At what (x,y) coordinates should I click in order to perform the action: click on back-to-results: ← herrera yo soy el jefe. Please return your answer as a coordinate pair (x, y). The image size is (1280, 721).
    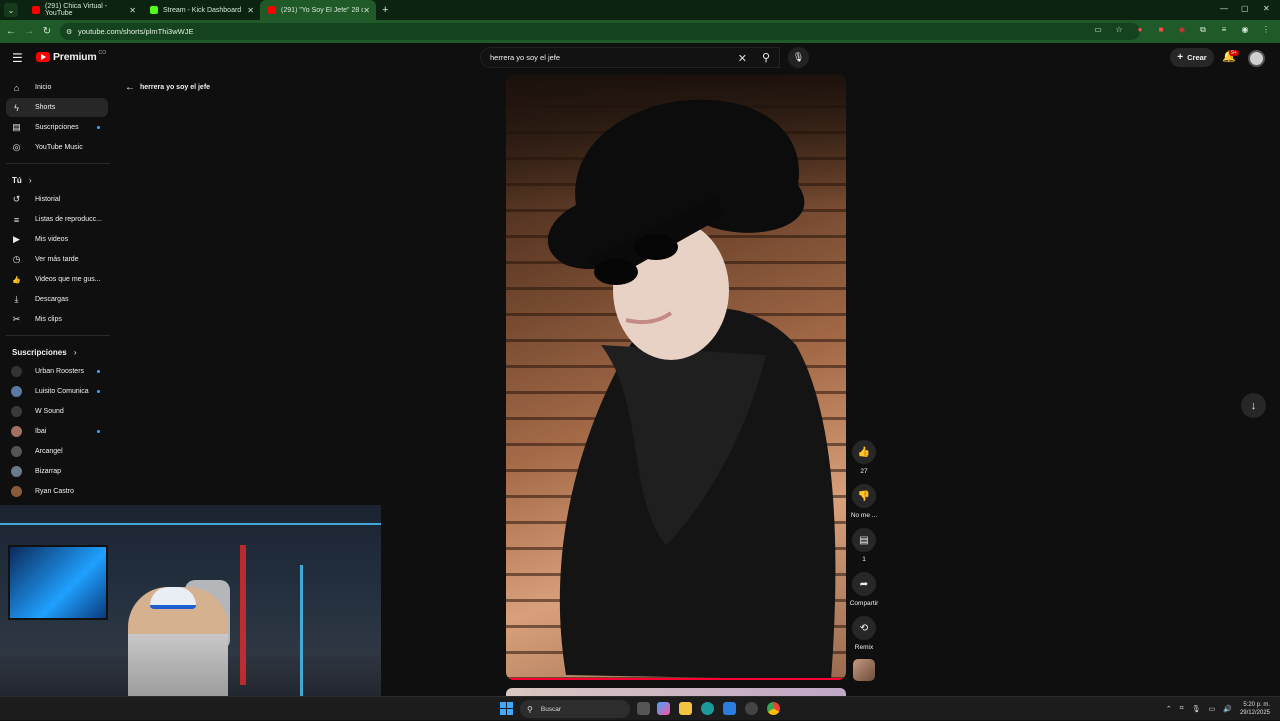
    Looking at the image, I should click on (167, 87).